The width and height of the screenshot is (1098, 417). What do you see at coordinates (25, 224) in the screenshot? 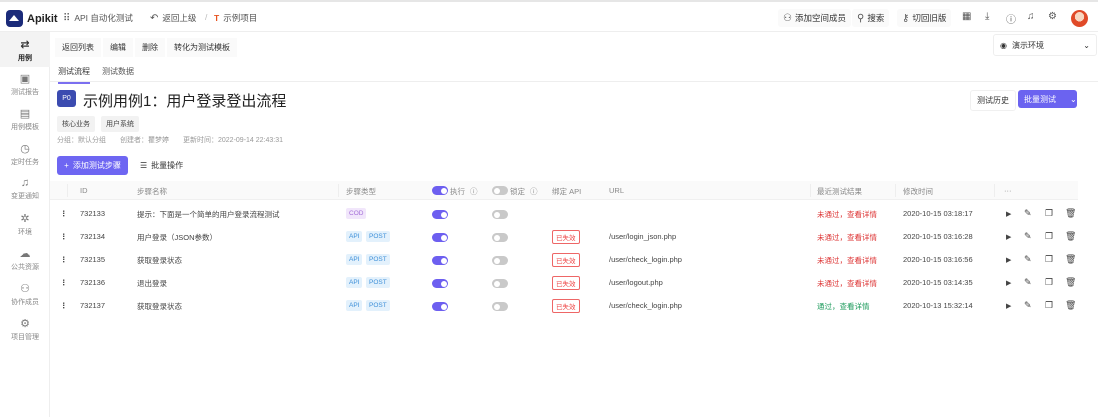
I see `sidebar-item-environment: ✲ 环境` at bounding box center [25, 224].